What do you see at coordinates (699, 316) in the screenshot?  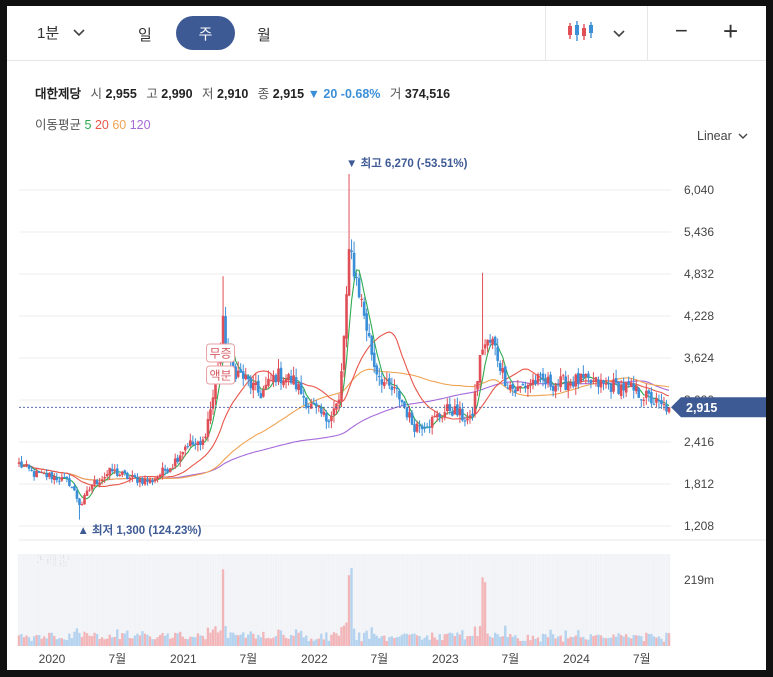 I see `price-tick-label: 4,228` at bounding box center [699, 316].